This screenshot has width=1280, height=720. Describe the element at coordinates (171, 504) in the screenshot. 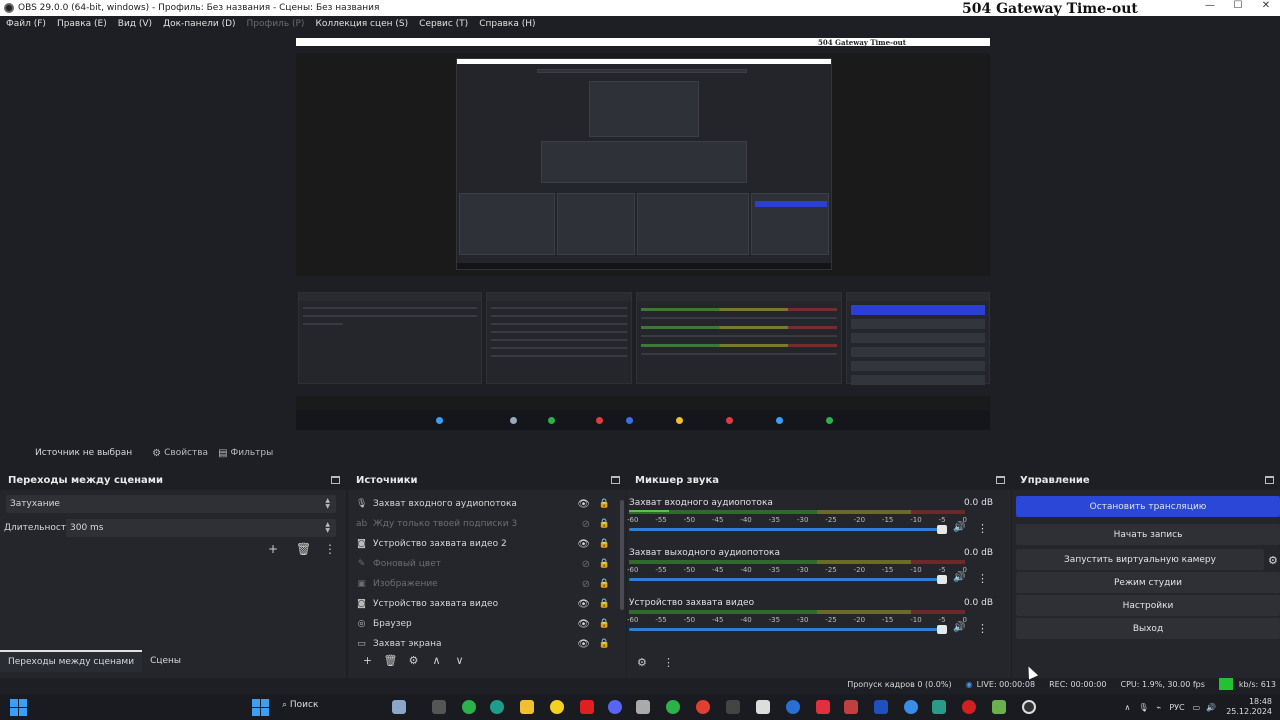

I see `transition-select: Затухание ▲ ▼` at that location.